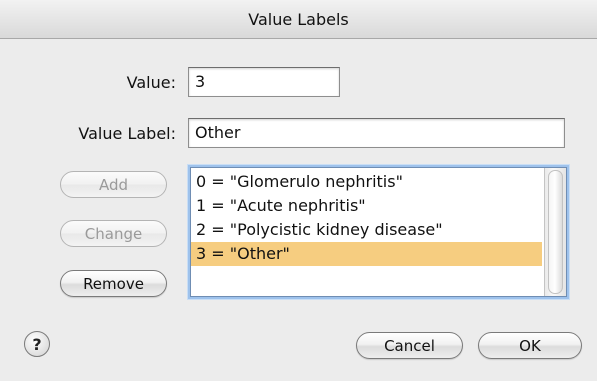 The image size is (597, 381). I want to click on value-label-label: Value Label:, so click(127, 133).